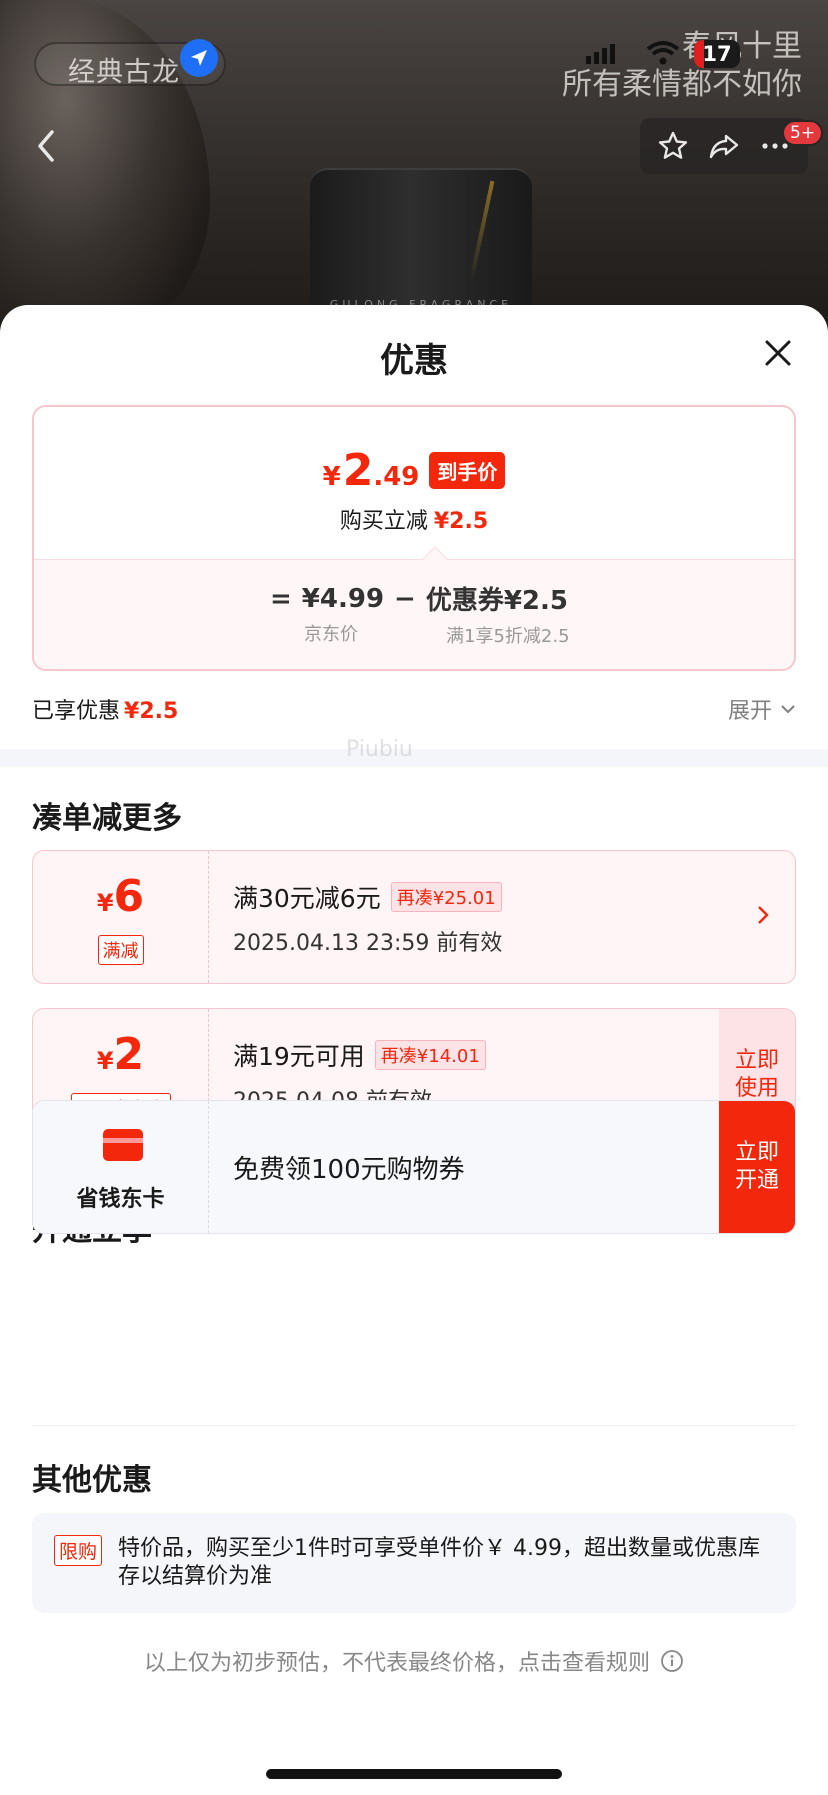 The image size is (828, 1795). I want to click on coupon-deduction: 优惠券¥2.5, so click(496, 601).